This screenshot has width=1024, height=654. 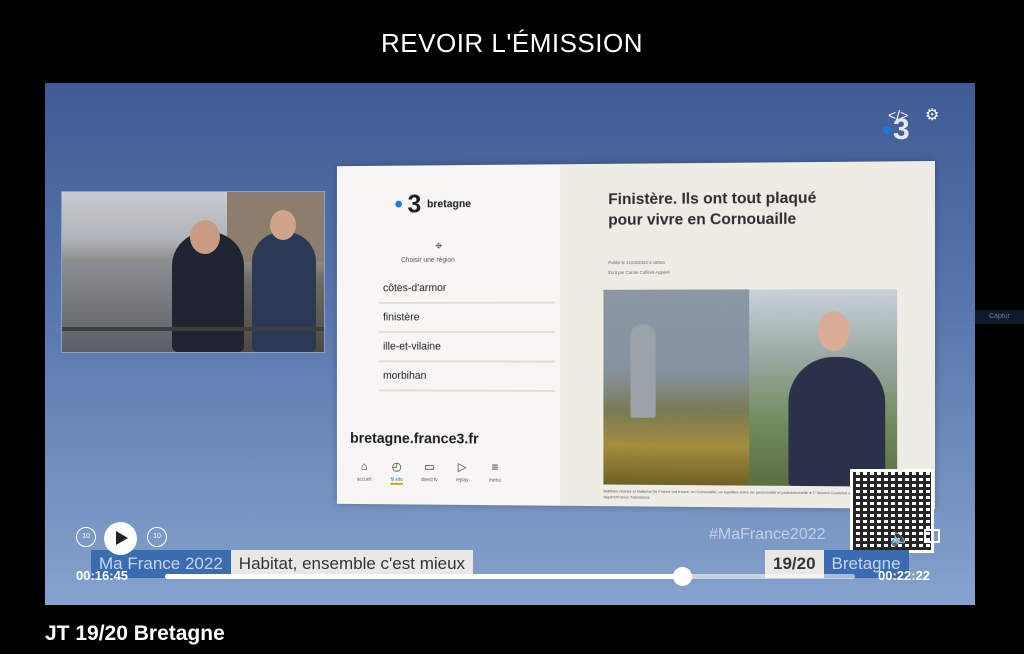 I want to click on settings-gear-icon: ⚙, so click(x=932, y=115).